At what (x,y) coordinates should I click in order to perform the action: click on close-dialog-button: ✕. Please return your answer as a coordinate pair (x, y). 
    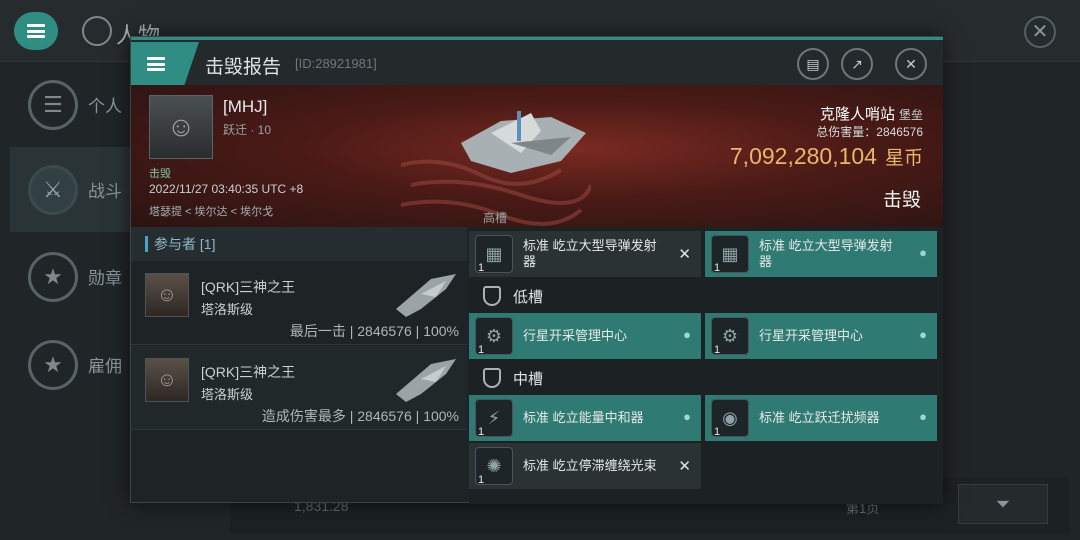
    Looking at the image, I should click on (911, 64).